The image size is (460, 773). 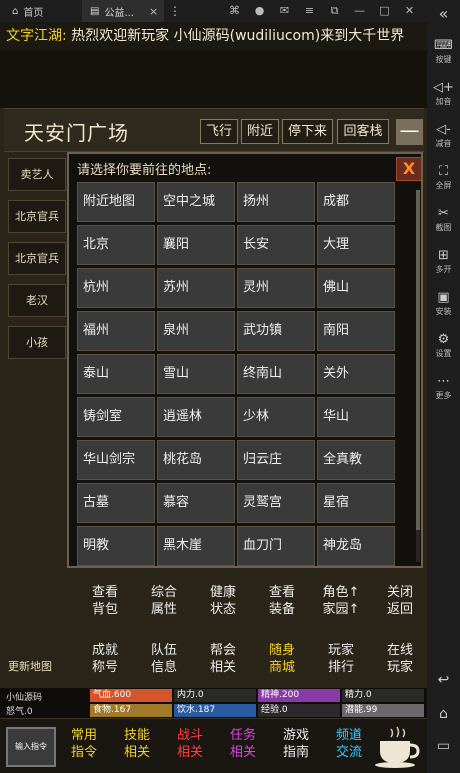 What do you see at coordinates (409, 132) in the screenshot?
I see `minimize-panel-button: —` at bounding box center [409, 132].